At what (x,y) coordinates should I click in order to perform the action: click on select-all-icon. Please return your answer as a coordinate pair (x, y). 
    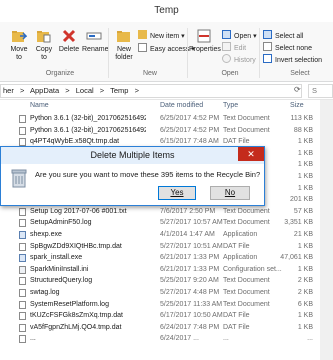
    Looking at the image, I should click on (267, 34).